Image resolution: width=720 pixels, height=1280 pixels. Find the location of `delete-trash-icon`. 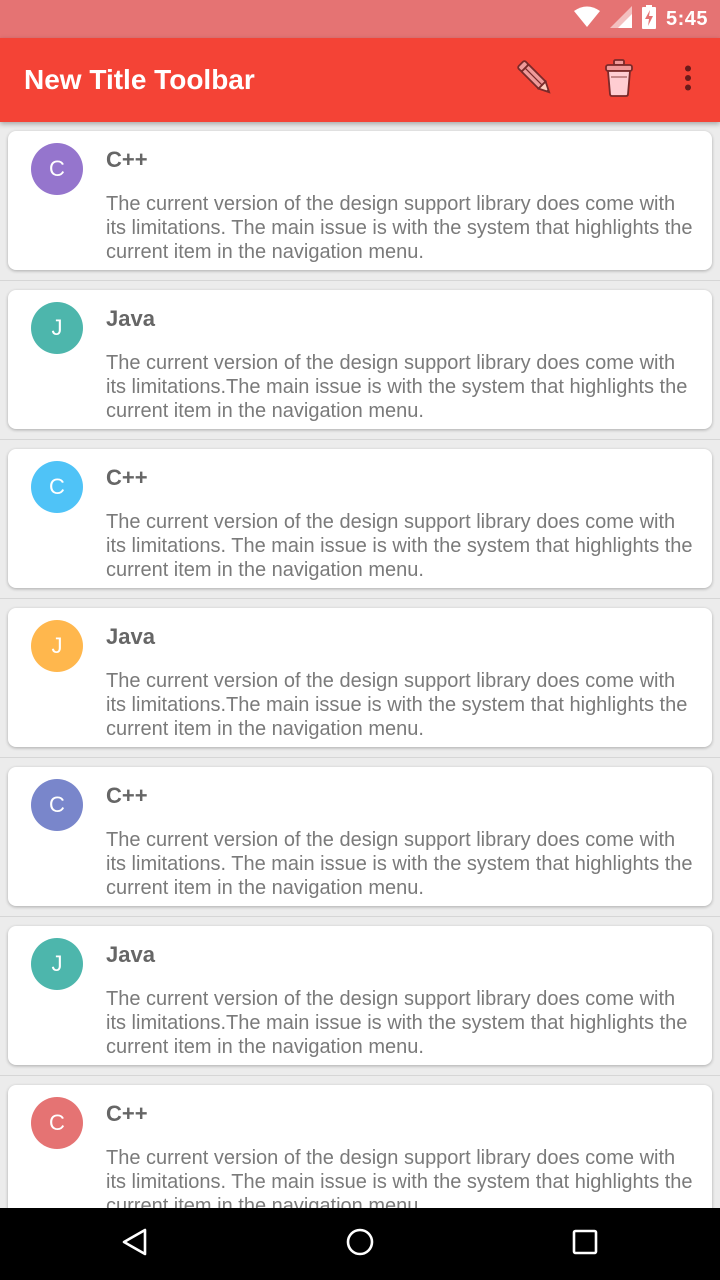

delete-trash-icon is located at coordinates (619, 80).